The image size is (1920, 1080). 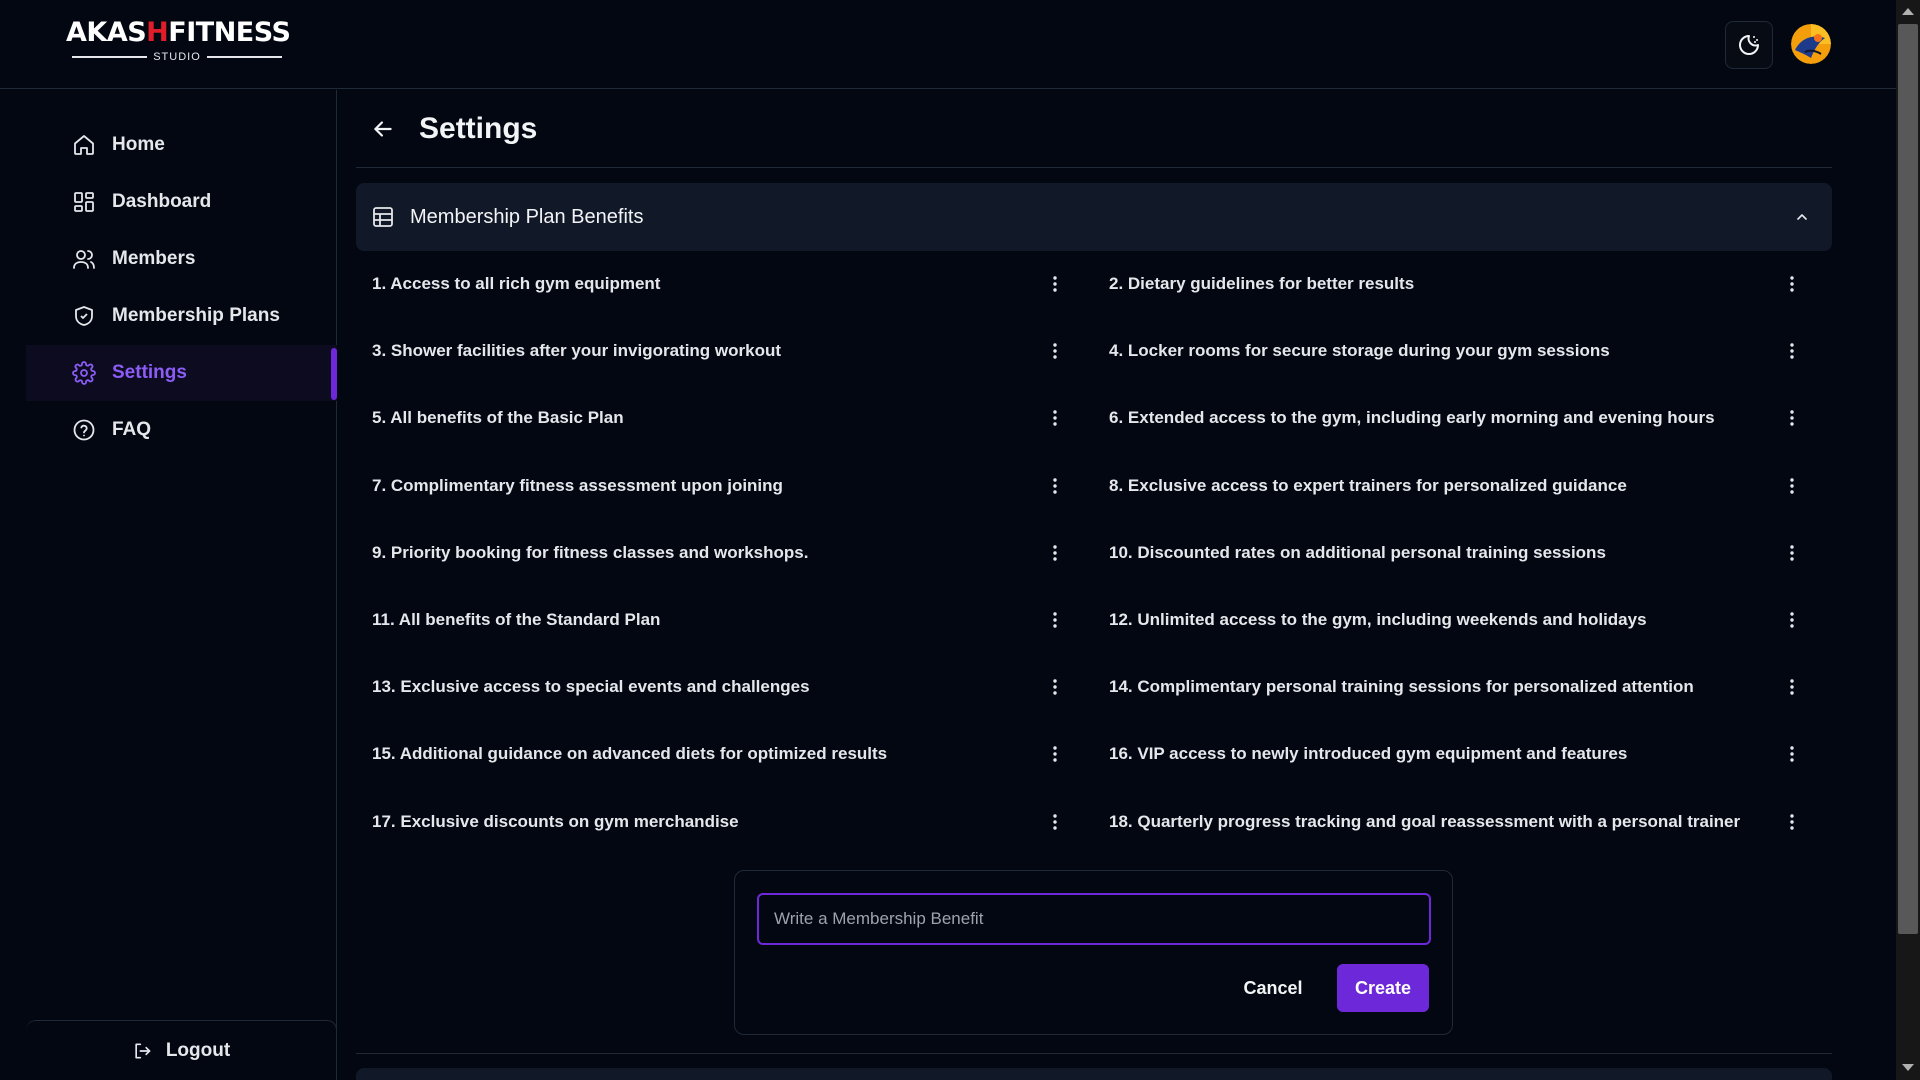 I want to click on benefit-item: 5. All benefits of the Basic Plan, so click(x=498, y=418).